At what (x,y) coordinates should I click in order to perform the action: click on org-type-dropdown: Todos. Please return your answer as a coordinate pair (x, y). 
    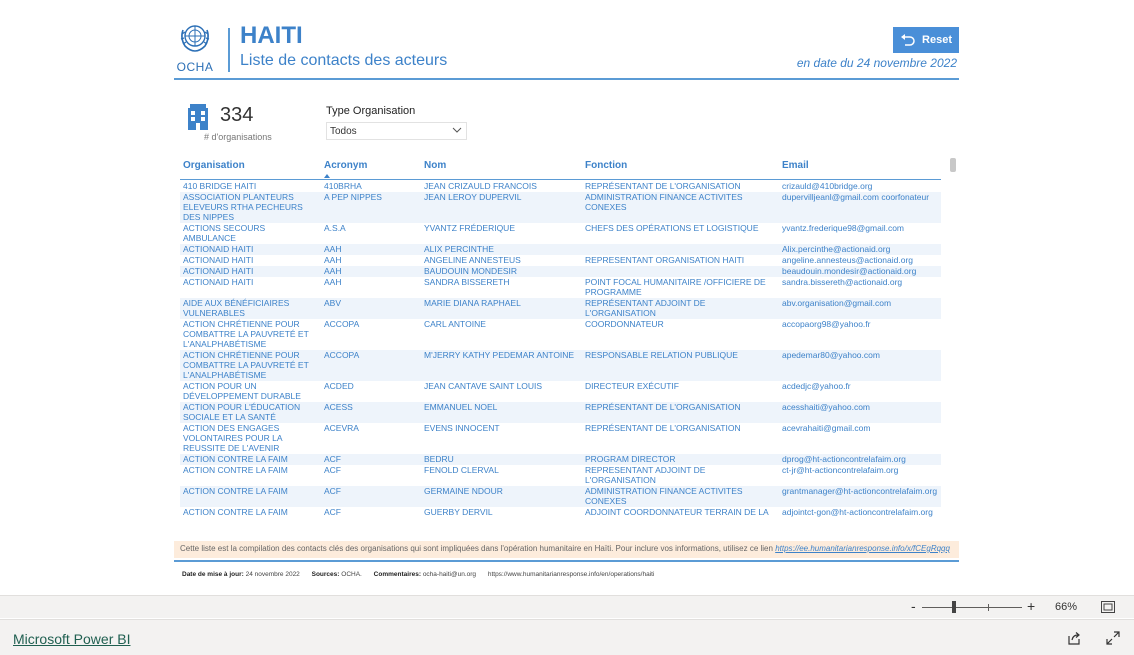
    Looking at the image, I should click on (396, 131).